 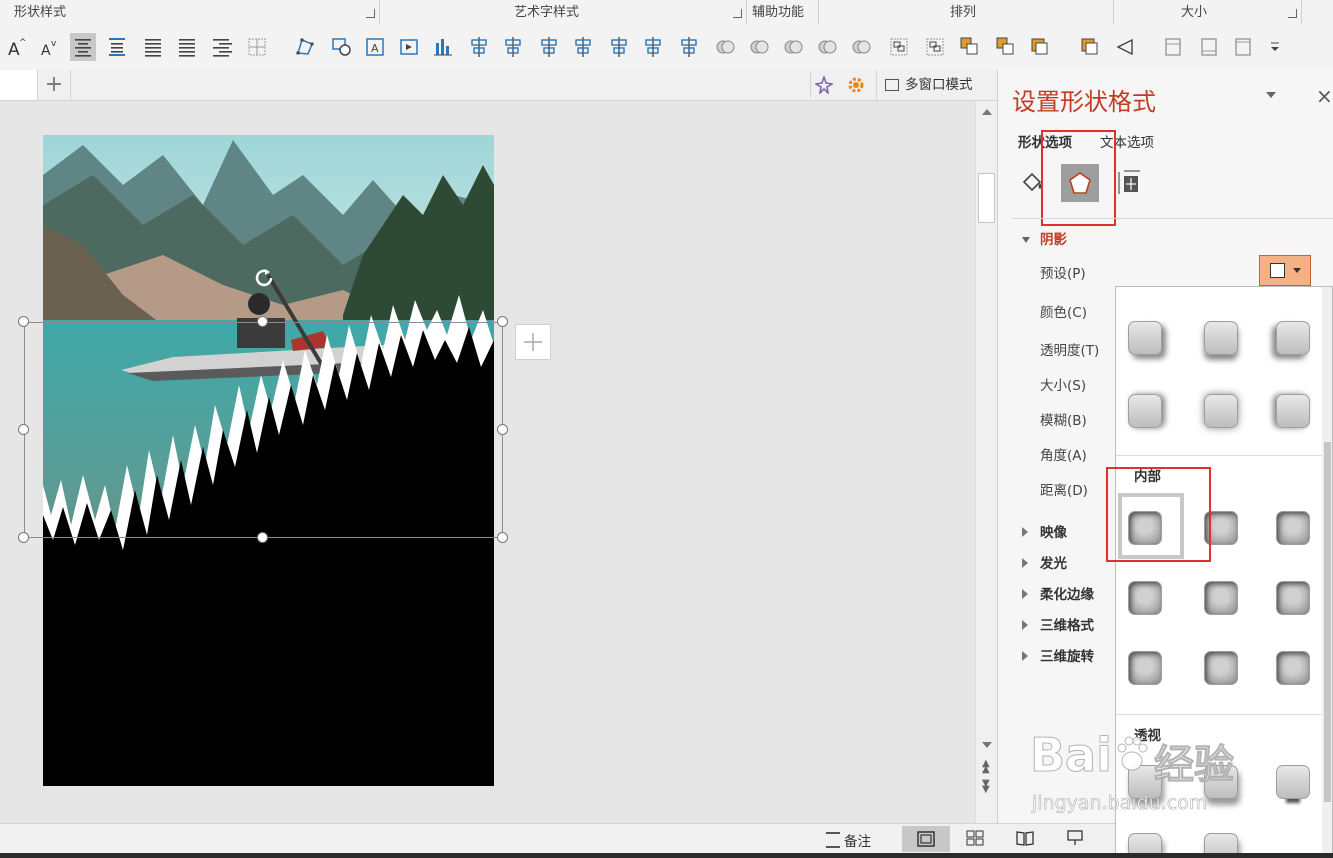 What do you see at coordinates (1125, 47) in the screenshot?
I see `rotate-icon` at bounding box center [1125, 47].